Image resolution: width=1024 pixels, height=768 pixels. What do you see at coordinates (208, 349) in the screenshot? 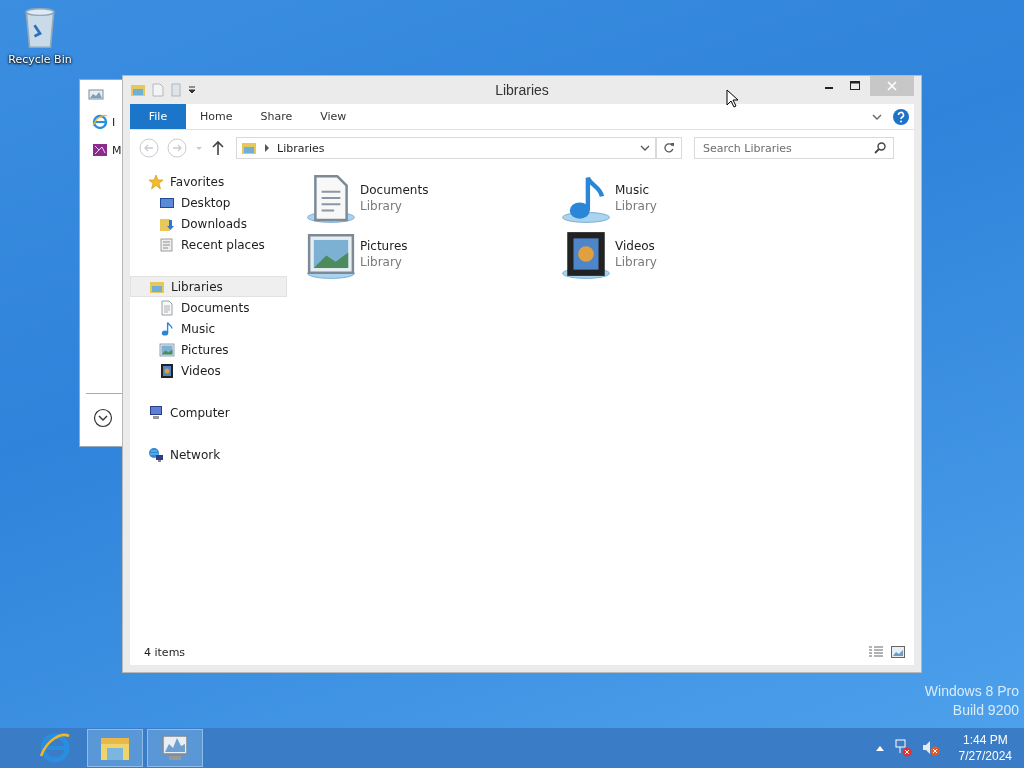
I see `nav-item: Pictures` at bounding box center [208, 349].